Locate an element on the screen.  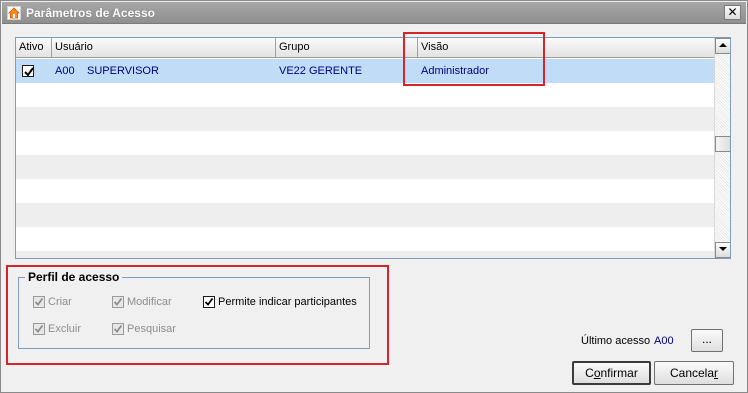
confirm-label-pre: C is located at coordinates (589, 373).